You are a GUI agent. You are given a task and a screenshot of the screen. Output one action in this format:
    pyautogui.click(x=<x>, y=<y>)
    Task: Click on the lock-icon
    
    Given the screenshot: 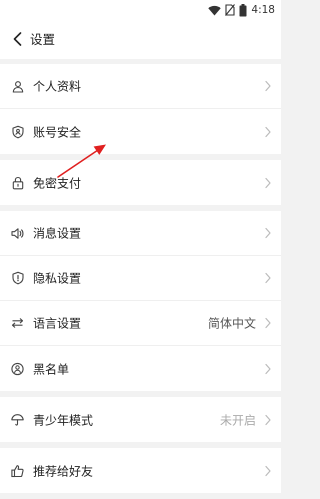 What is the action you would take?
    pyautogui.click(x=17, y=182)
    